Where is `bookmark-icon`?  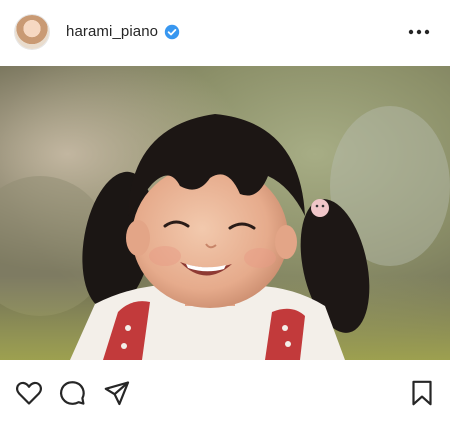 bookmark-icon is located at coordinates (422, 393).